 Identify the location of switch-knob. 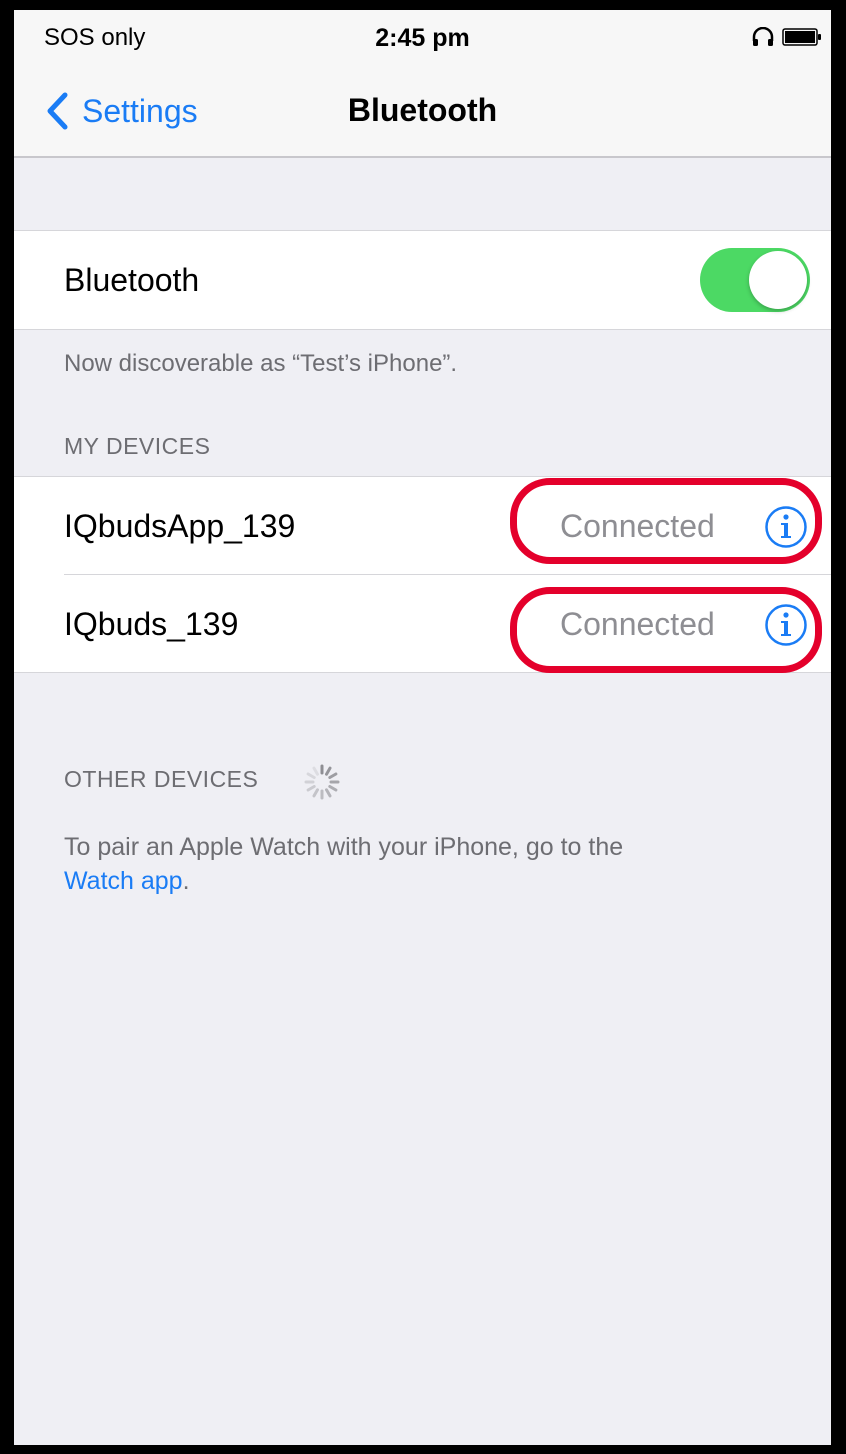
(778, 280).